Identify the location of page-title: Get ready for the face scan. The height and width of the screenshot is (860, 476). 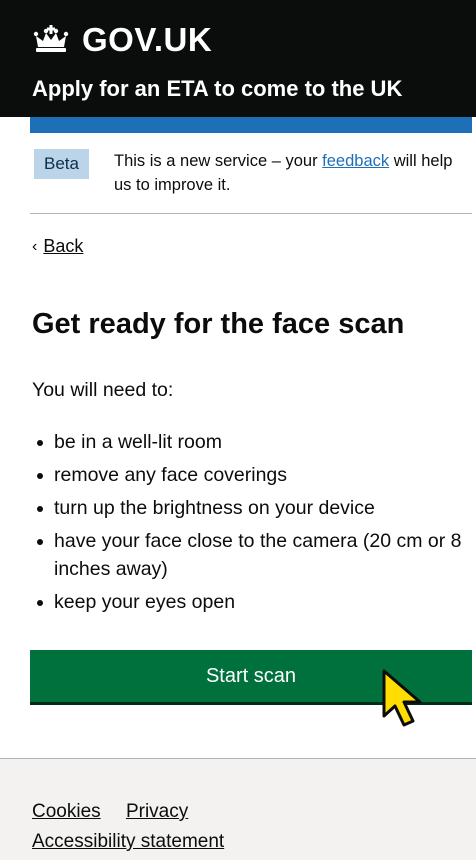
(218, 324).